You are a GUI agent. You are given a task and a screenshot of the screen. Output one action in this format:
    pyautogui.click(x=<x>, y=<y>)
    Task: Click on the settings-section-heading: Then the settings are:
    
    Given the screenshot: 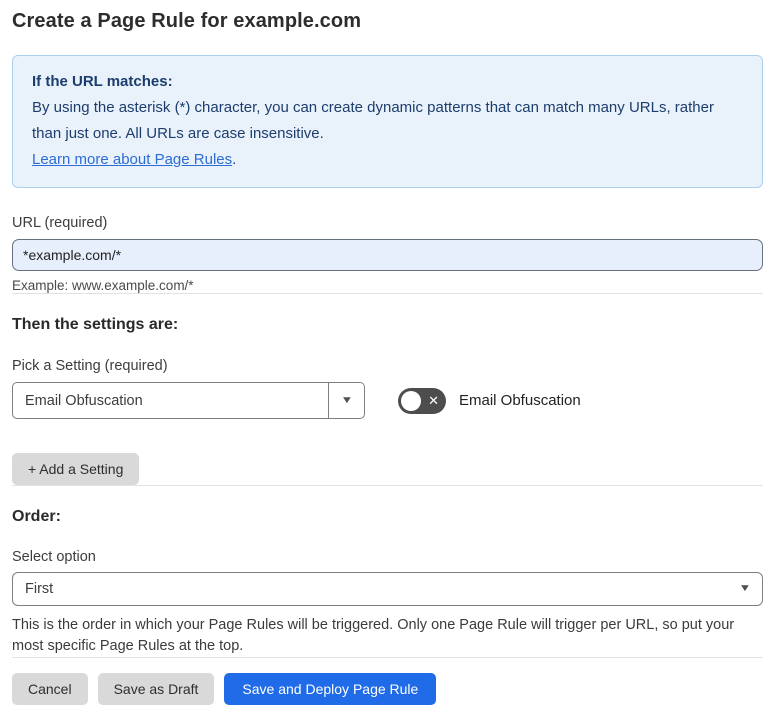 What is the action you would take?
    pyautogui.click(x=95, y=324)
    